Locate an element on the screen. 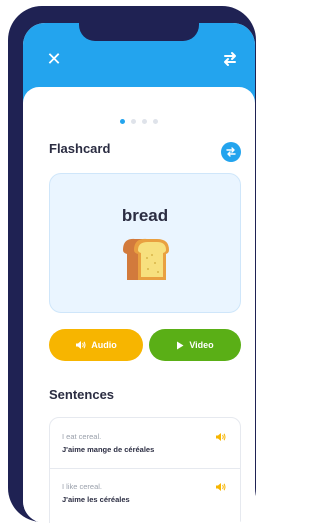 Image resolution: width=320 pixels, height=524 pixels. sentence-english: I eat cereal. is located at coordinates (82, 436).